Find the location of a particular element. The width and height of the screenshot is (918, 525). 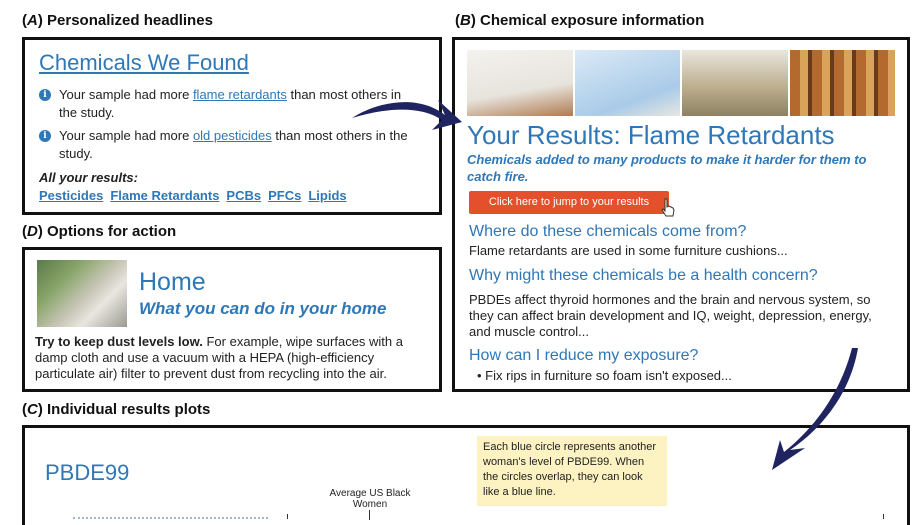

results-links: Pesticides Flame Retardants PCBs PFCs Lipids is located at coordinates (196, 195).